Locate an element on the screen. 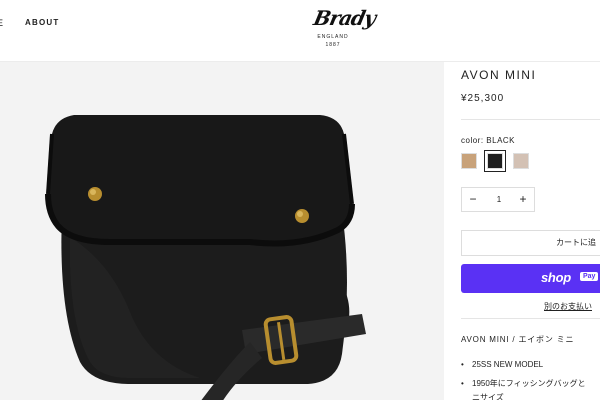 This screenshot has width=600, height=400. quantity-stepper: − 1 + is located at coordinates (498, 199).